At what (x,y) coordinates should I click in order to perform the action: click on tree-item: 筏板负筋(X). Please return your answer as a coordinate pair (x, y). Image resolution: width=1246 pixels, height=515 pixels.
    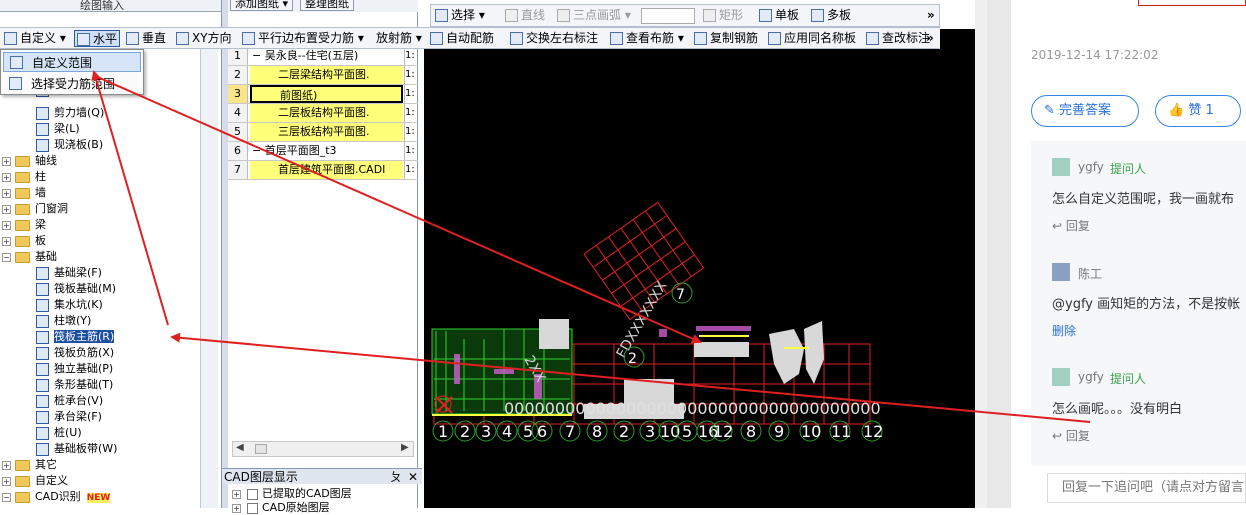
    Looking at the image, I should click on (75, 353).